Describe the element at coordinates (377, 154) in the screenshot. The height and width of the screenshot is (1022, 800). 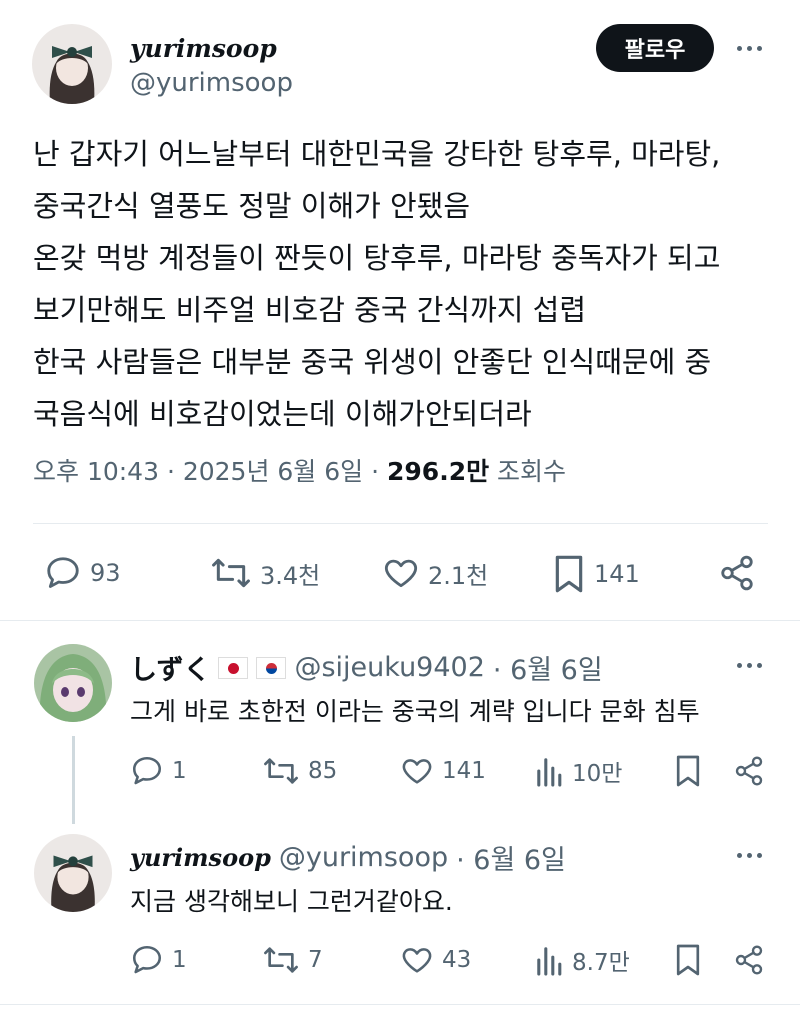
I see `tweet-line: 난 갑자기 어느날부터 대한민국을 강타한 탕후루, 마라탕,` at that location.